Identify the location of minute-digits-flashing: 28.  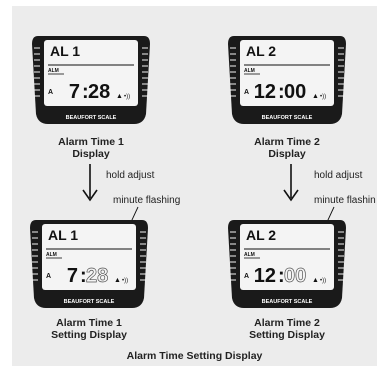
(97, 276).